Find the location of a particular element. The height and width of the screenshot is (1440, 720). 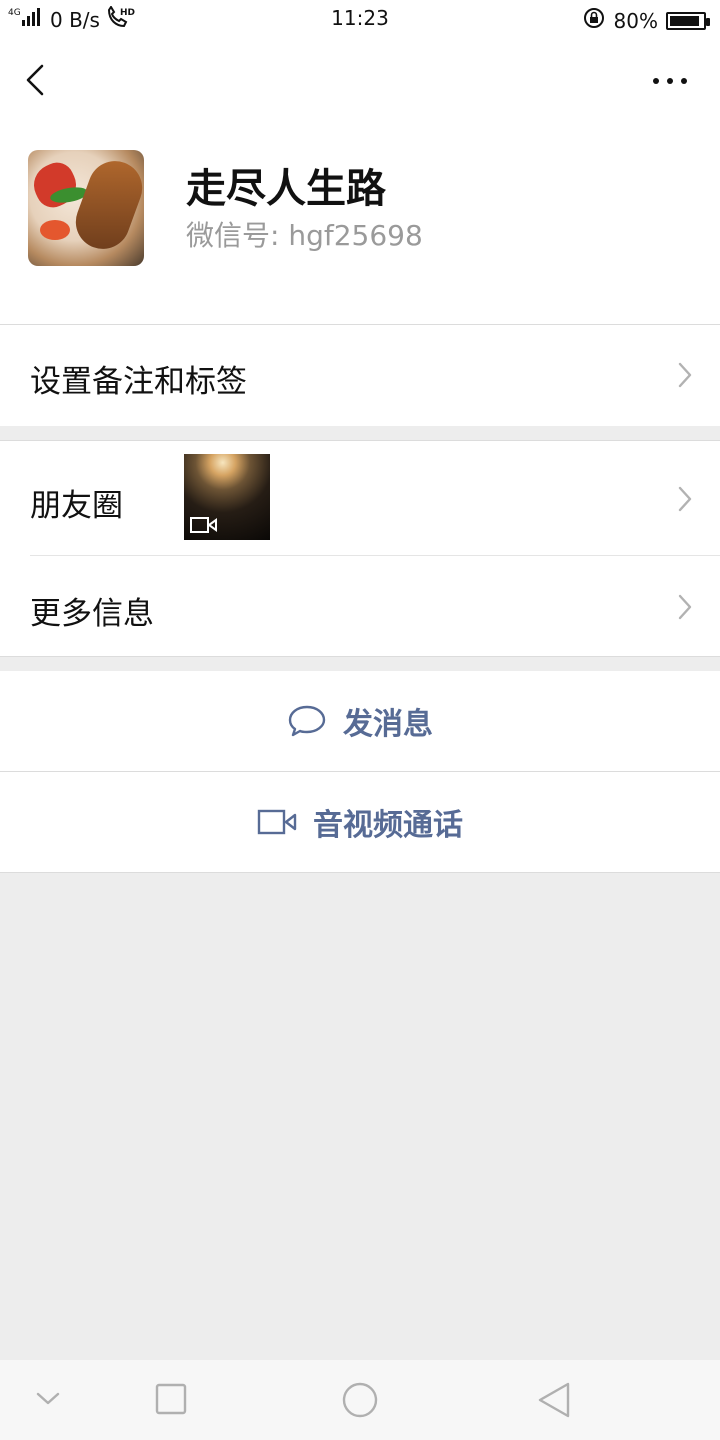

remark-tags-label: 设置备注和标签 is located at coordinates (138, 382).